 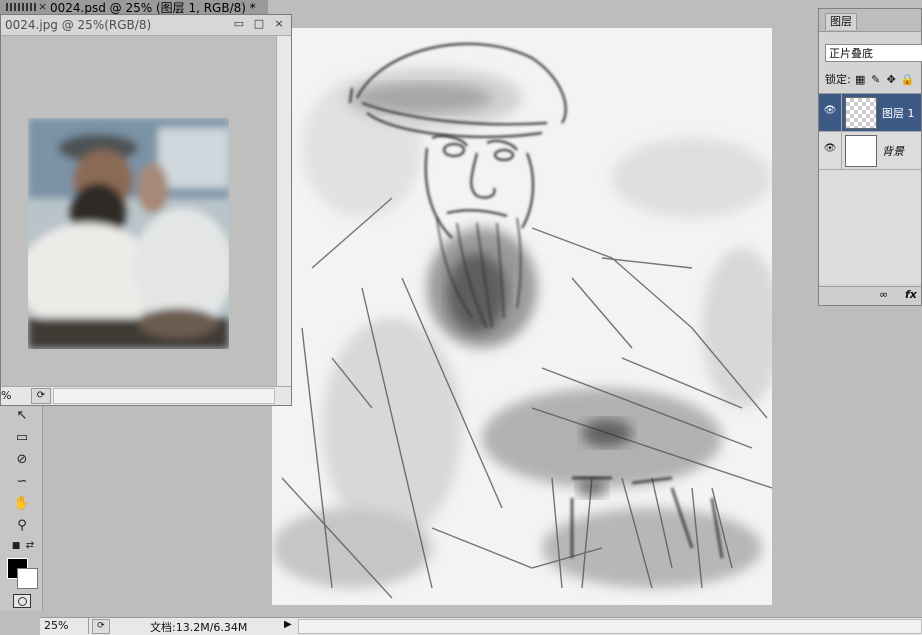 What do you see at coordinates (893, 151) in the screenshot?
I see `layer-name: 背景` at bounding box center [893, 151].